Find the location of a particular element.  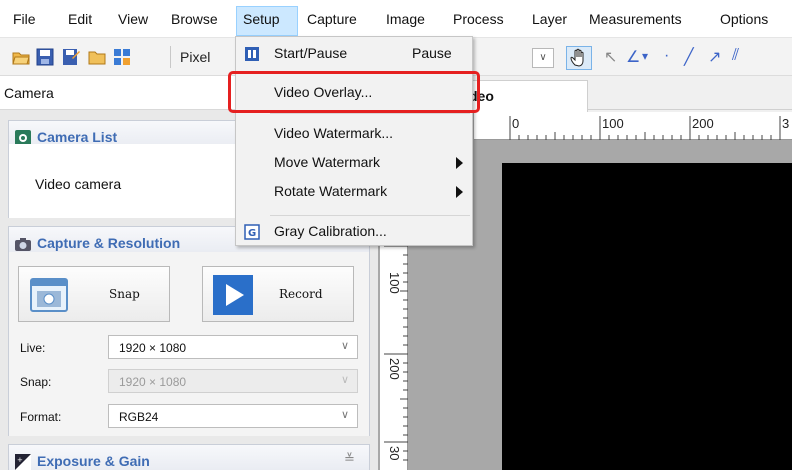

arrow-line-tool-icon: ↗ is located at coordinates (714, 57).